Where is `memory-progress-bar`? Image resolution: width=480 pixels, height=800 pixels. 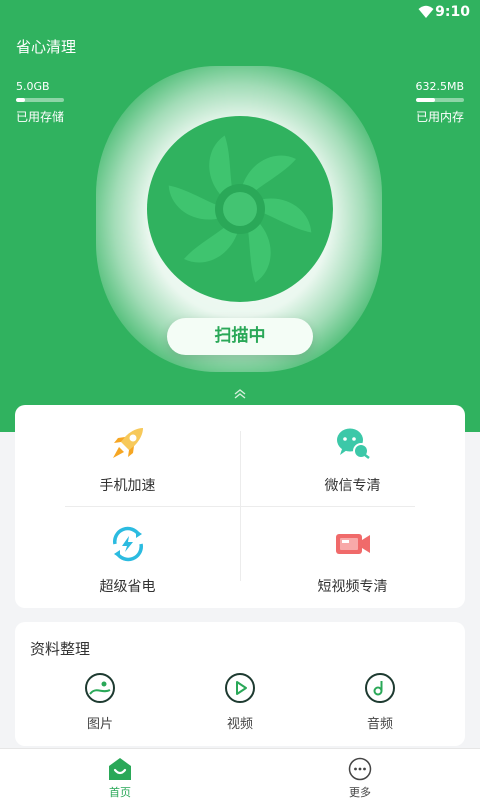
memory-progress-bar is located at coordinates (440, 100).